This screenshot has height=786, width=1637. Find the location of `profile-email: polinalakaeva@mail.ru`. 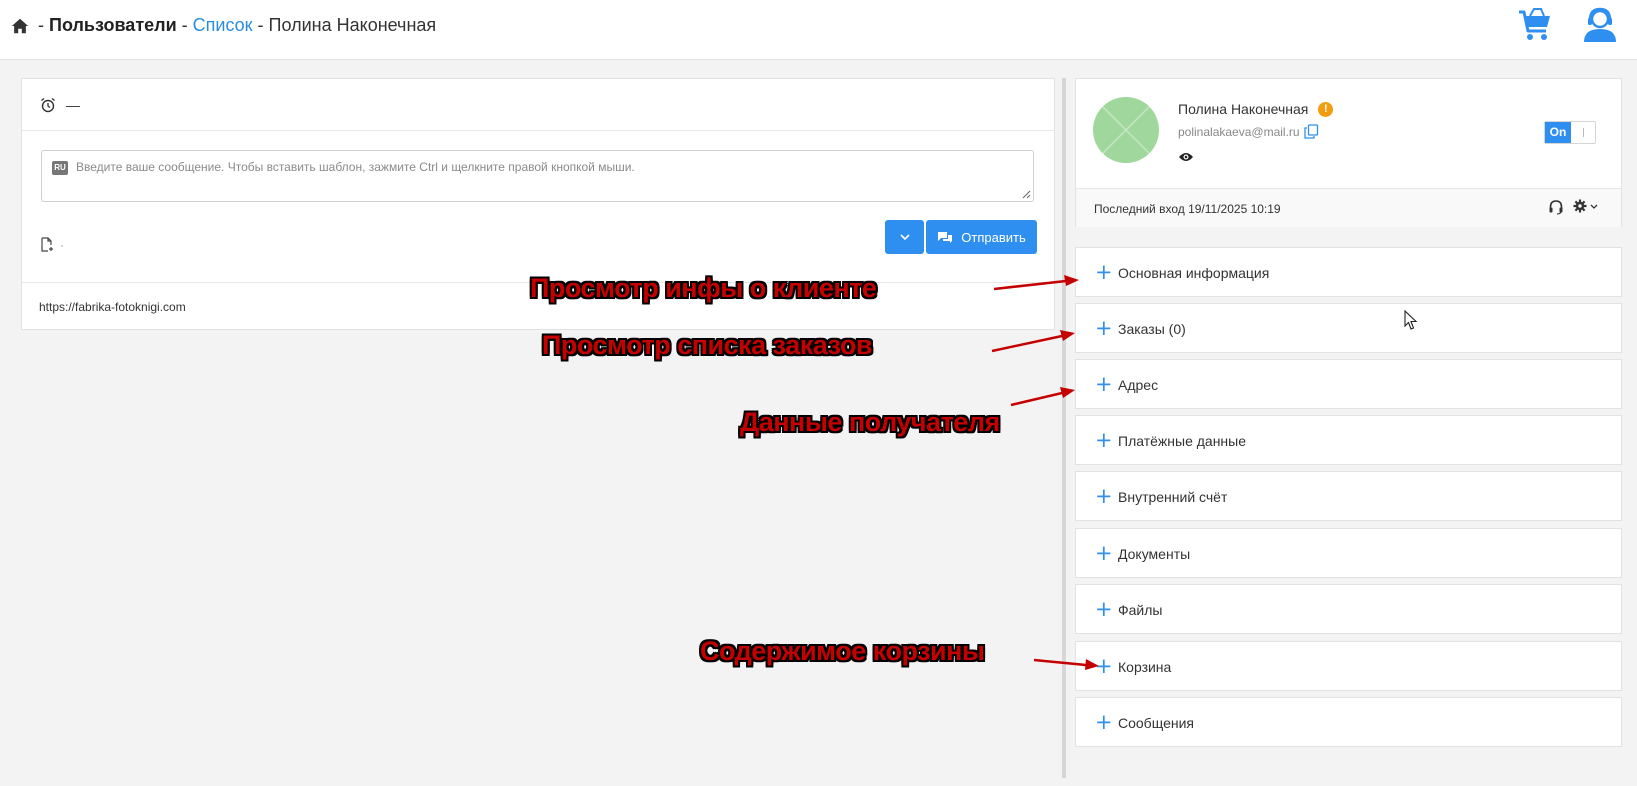

profile-email: polinalakaeva@mail.ru is located at coordinates (1248, 131).